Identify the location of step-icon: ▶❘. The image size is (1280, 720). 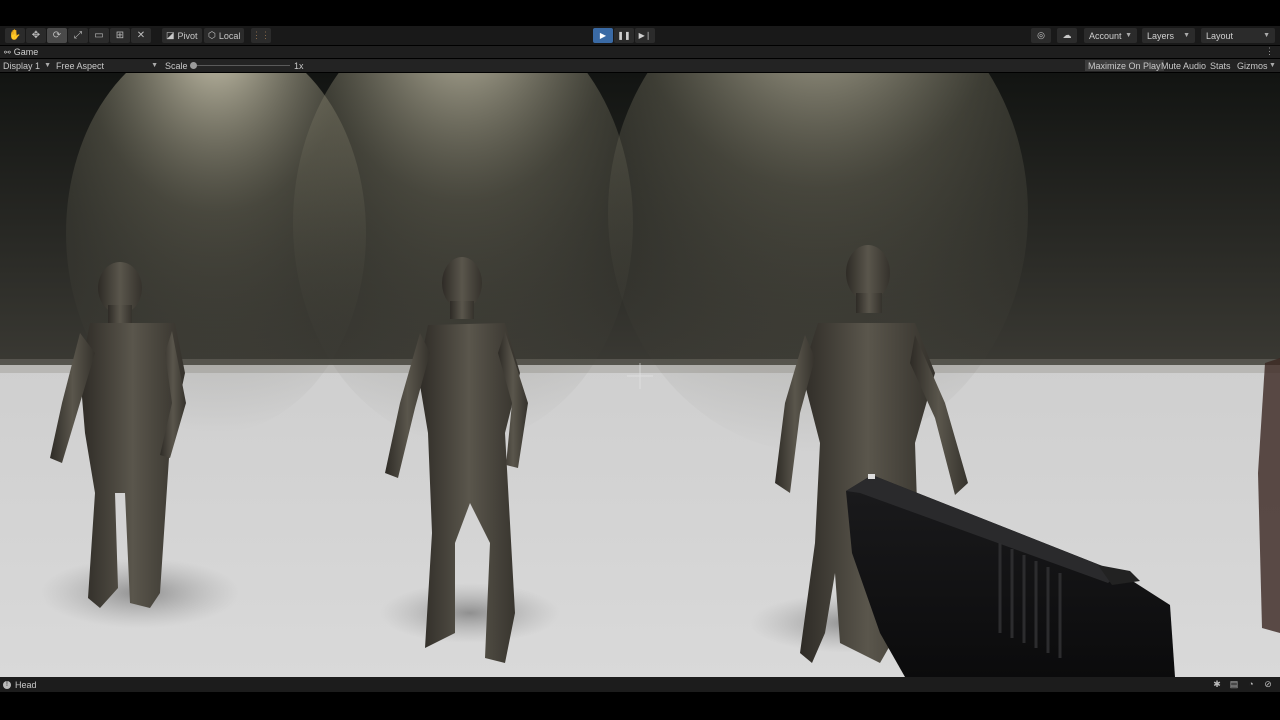
(645, 35).